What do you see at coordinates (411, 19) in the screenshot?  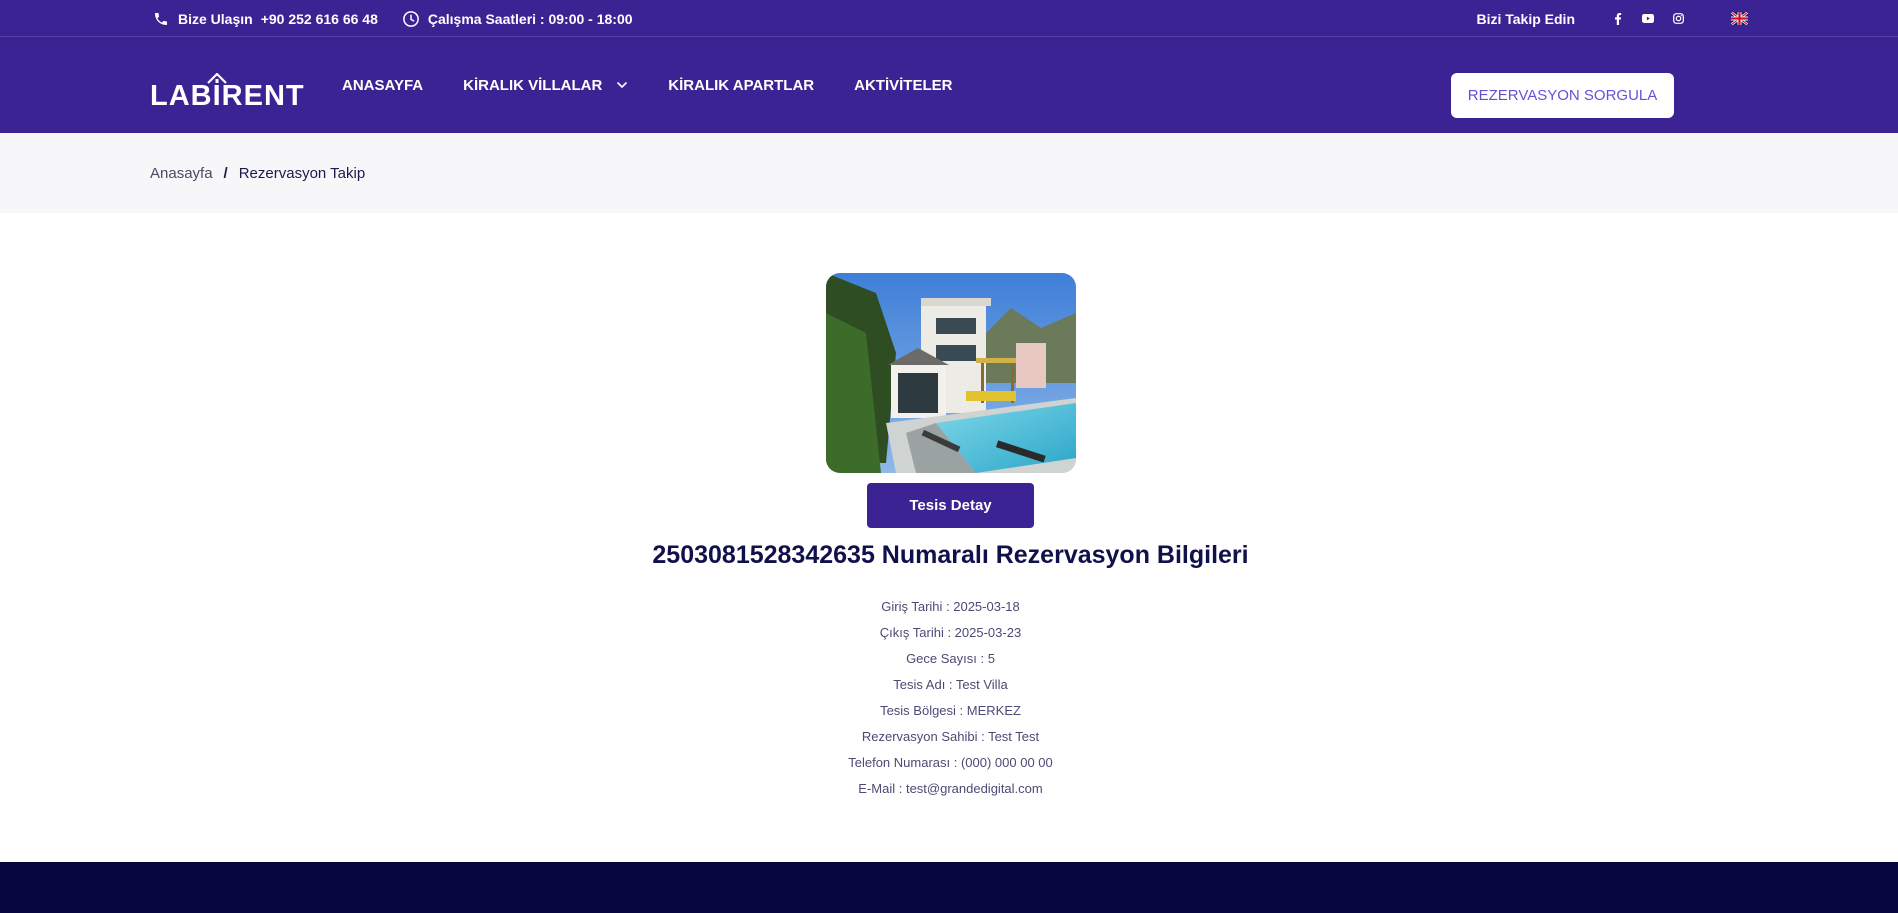 I see `clock-icon` at bounding box center [411, 19].